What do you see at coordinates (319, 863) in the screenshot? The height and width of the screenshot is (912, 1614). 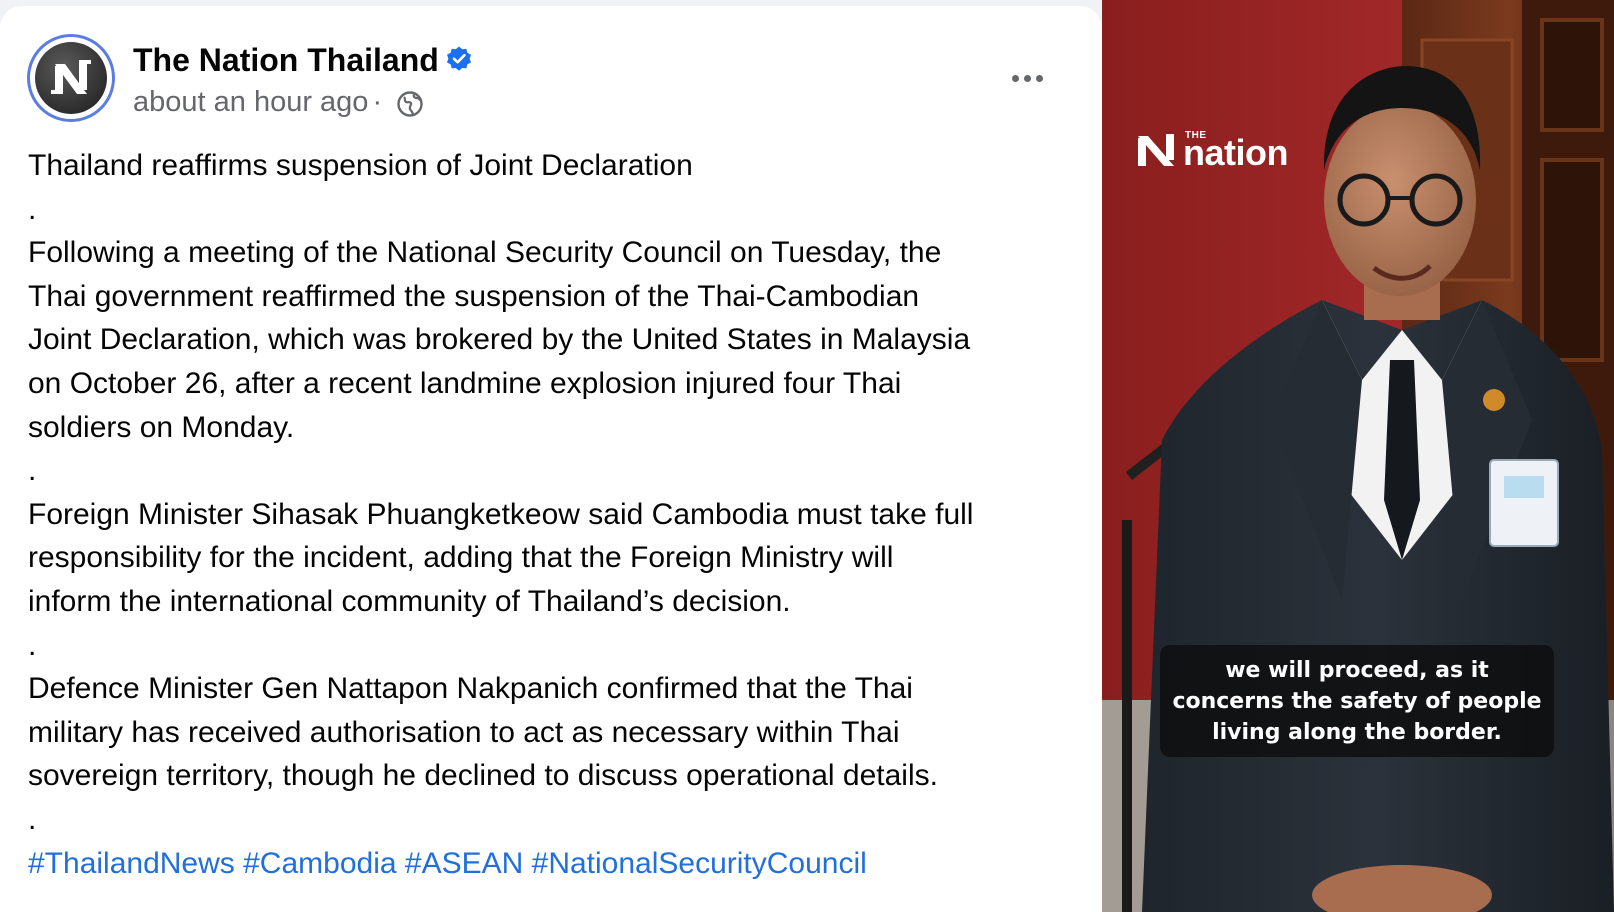 I see `hashtag-link: #Cambodia` at bounding box center [319, 863].